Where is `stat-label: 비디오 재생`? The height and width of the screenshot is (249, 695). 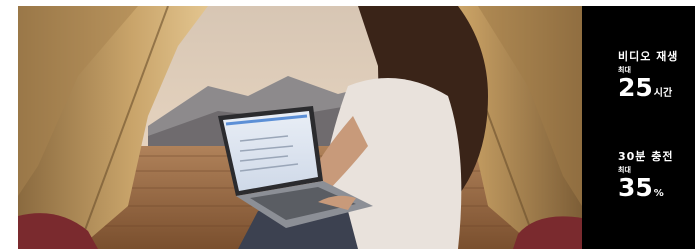
stat-label: 비디오 재생 is located at coordinates (648, 56).